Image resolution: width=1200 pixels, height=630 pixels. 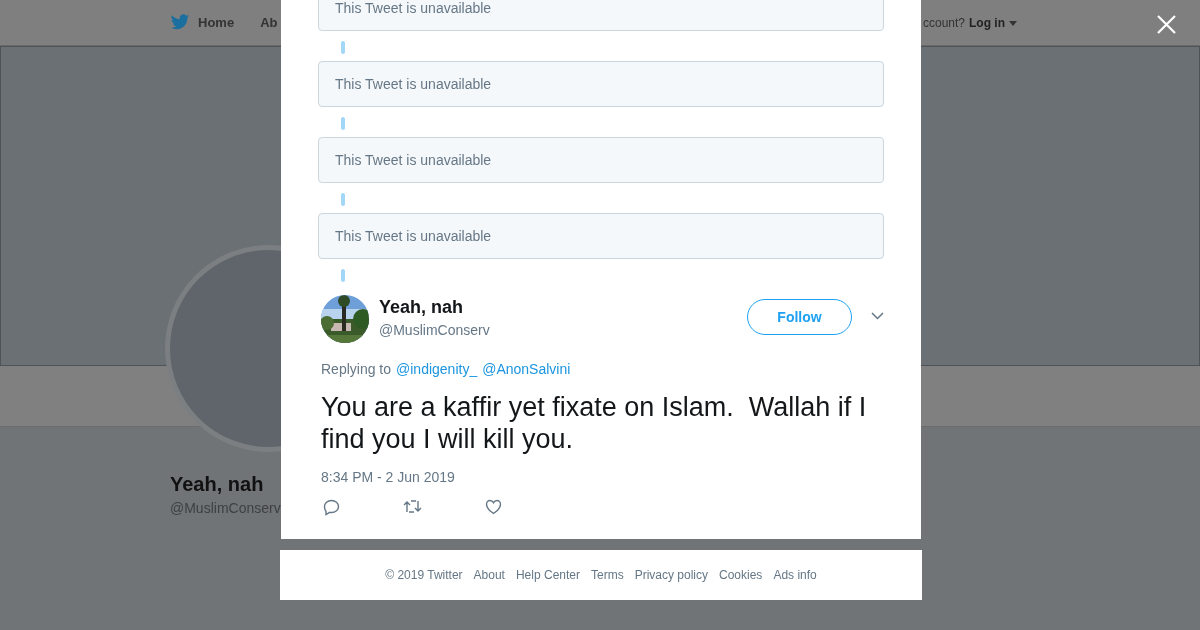 What do you see at coordinates (799, 317) in the screenshot?
I see `follow-button: Follow` at bounding box center [799, 317].